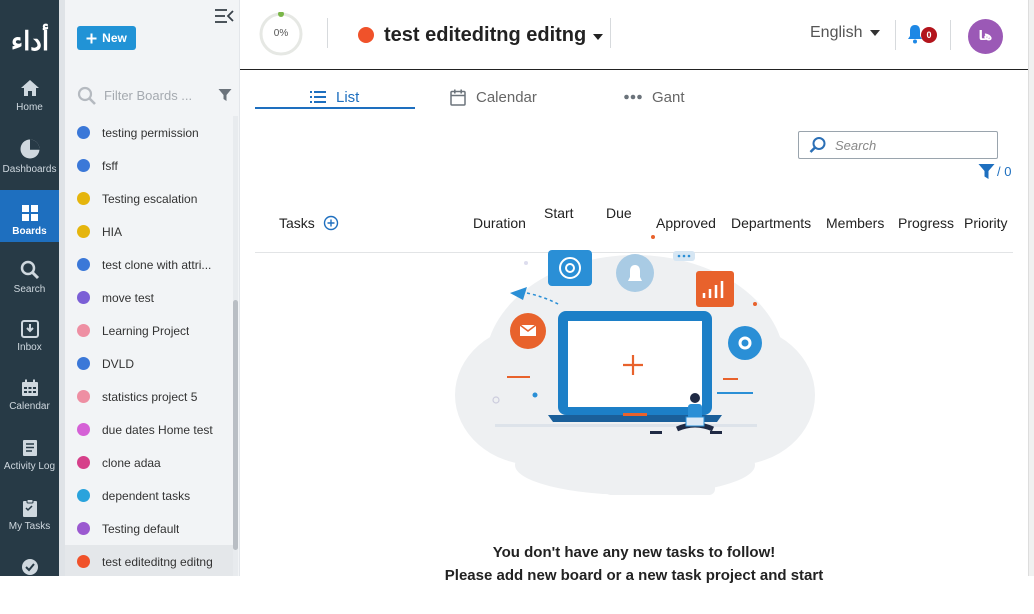 This screenshot has height=614, width=1034. I want to click on gantt-dots-icon, so click(633, 97).